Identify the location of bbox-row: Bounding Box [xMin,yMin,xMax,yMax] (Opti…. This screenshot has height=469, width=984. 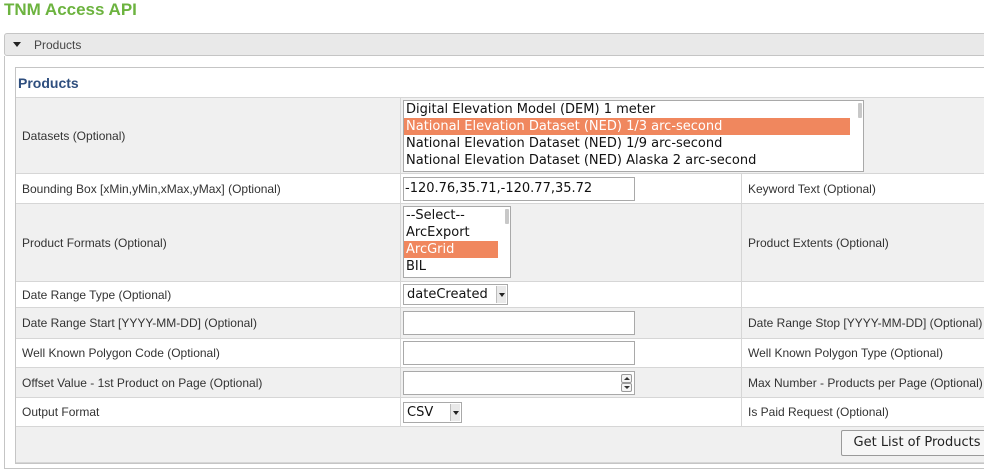
(500, 189).